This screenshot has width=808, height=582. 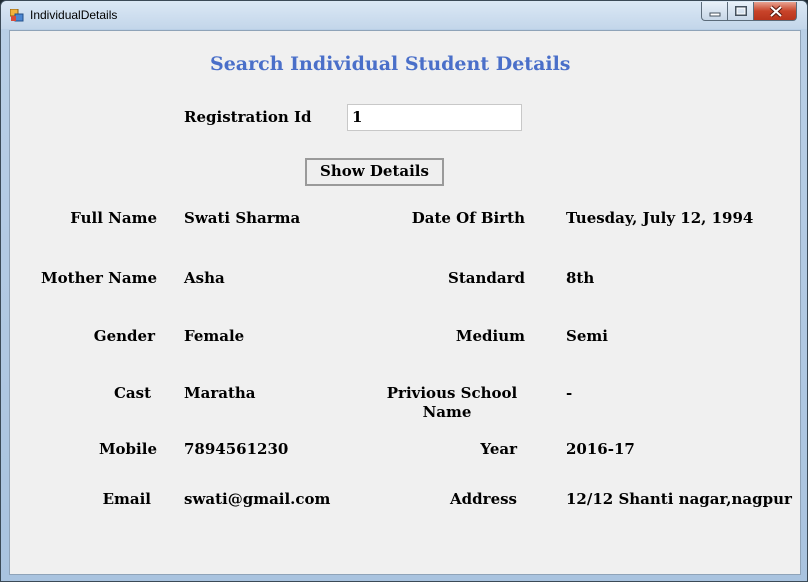 I want to click on maximize-icon, so click(x=741, y=11).